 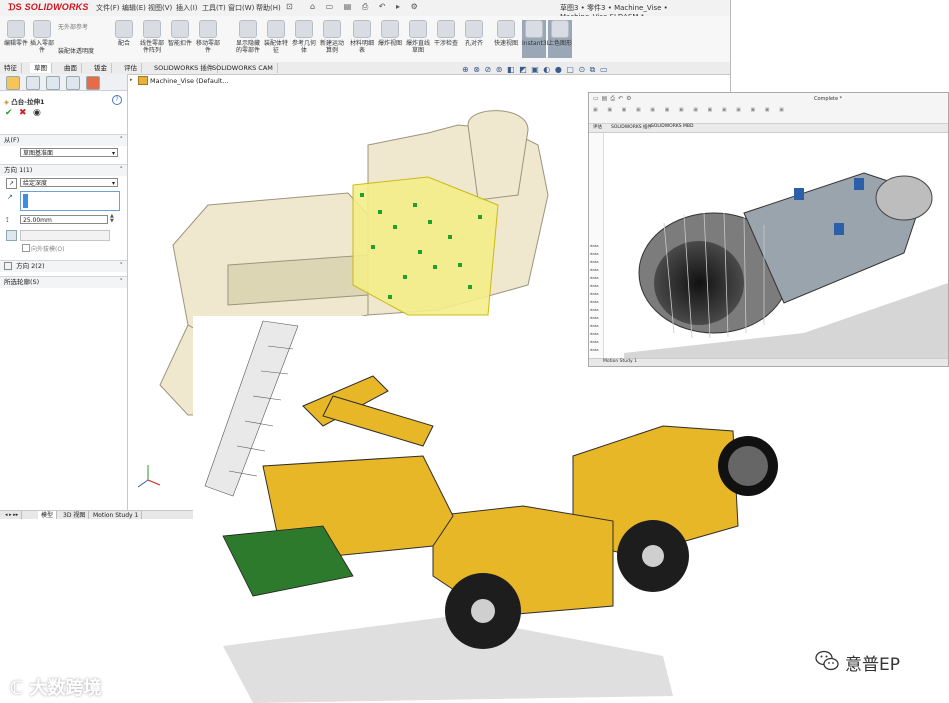 What do you see at coordinates (418, 39) in the screenshot?
I see `explode-line-sketch-button: 爆炸直线草图` at bounding box center [418, 39].